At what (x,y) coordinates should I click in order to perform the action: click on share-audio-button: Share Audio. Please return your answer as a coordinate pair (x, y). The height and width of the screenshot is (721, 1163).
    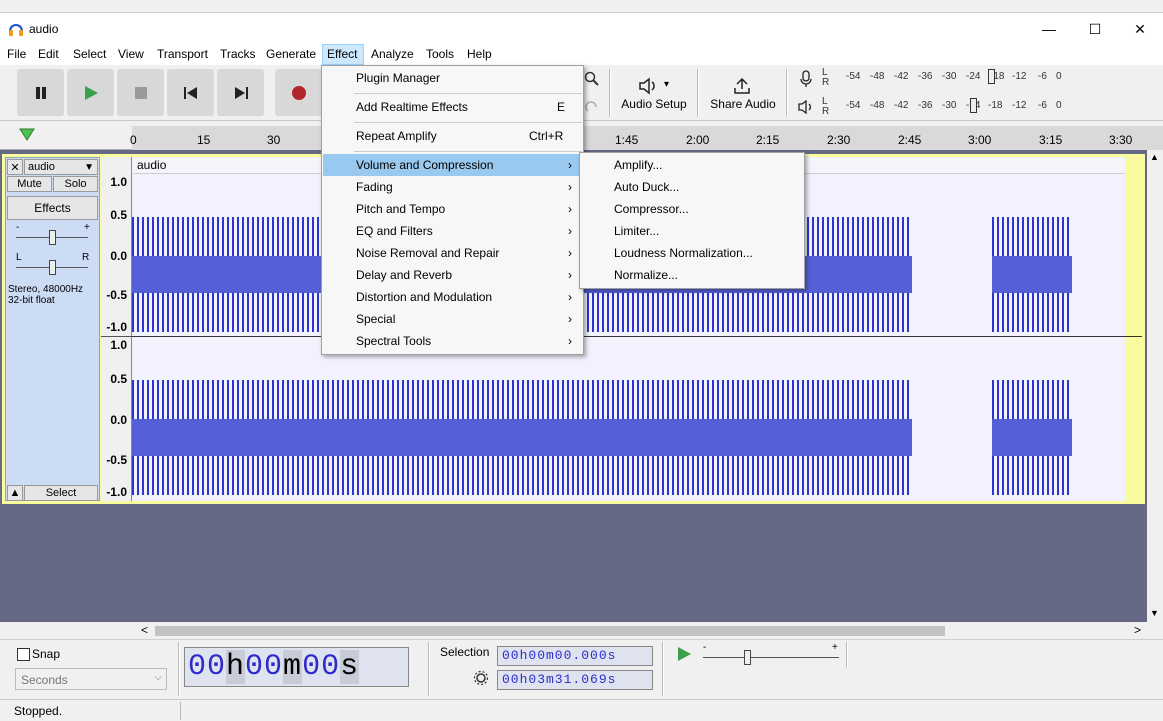
    Looking at the image, I should click on (743, 93).